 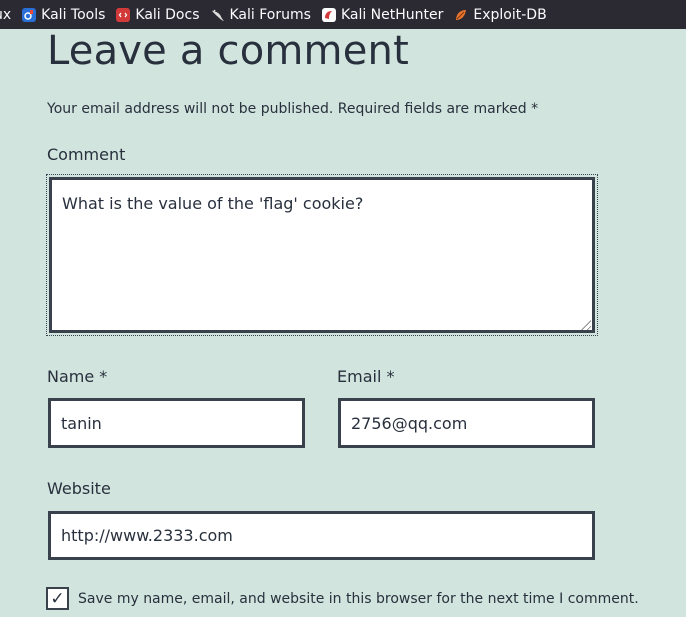 What do you see at coordinates (218, 15) in the screenshot?
I see `kali-forums-icon` at bounding box center [218, 15].